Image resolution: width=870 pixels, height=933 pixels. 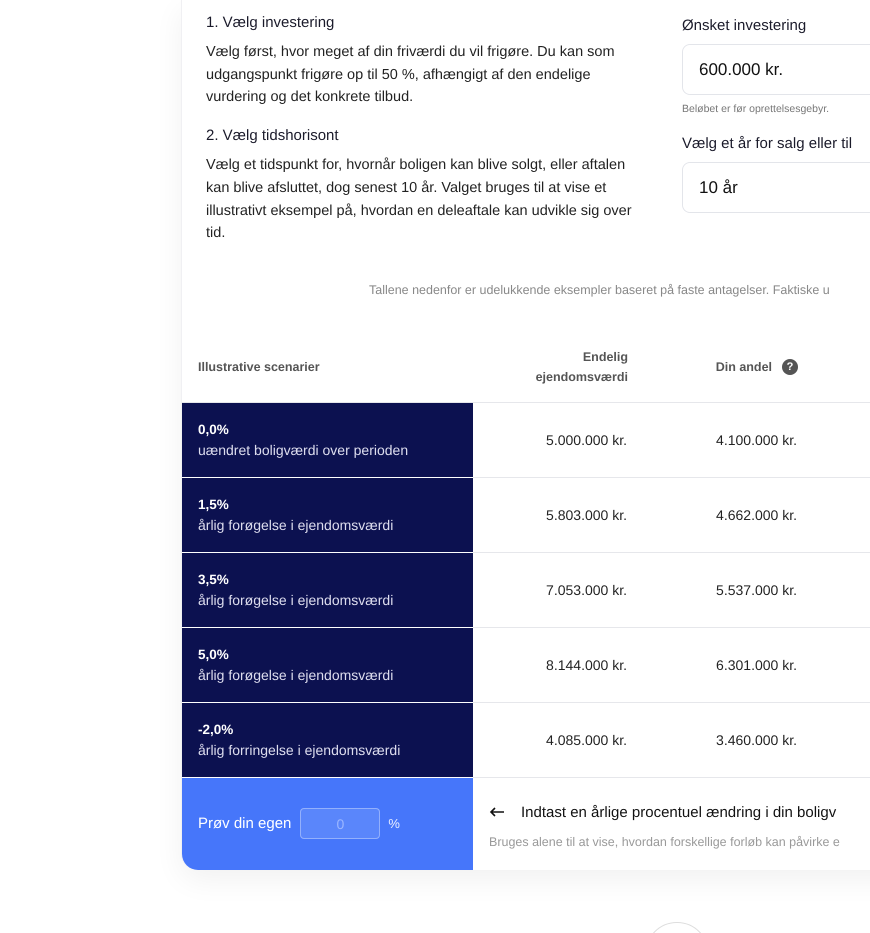 I want to click on table-cell-text: 7.053.000 kr., so click(x=586, y=590).